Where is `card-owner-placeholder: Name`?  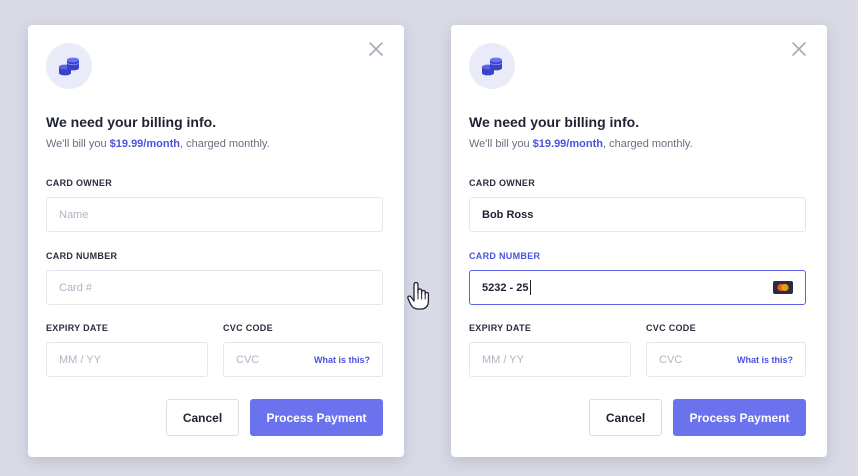 card-owner-placeholder: Name is located at coordinates (74, 214).